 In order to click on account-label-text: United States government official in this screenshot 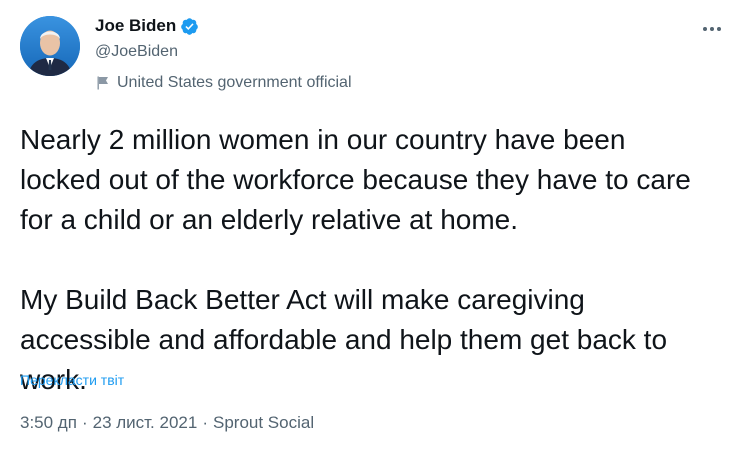, I will do `click(234, 82)`.